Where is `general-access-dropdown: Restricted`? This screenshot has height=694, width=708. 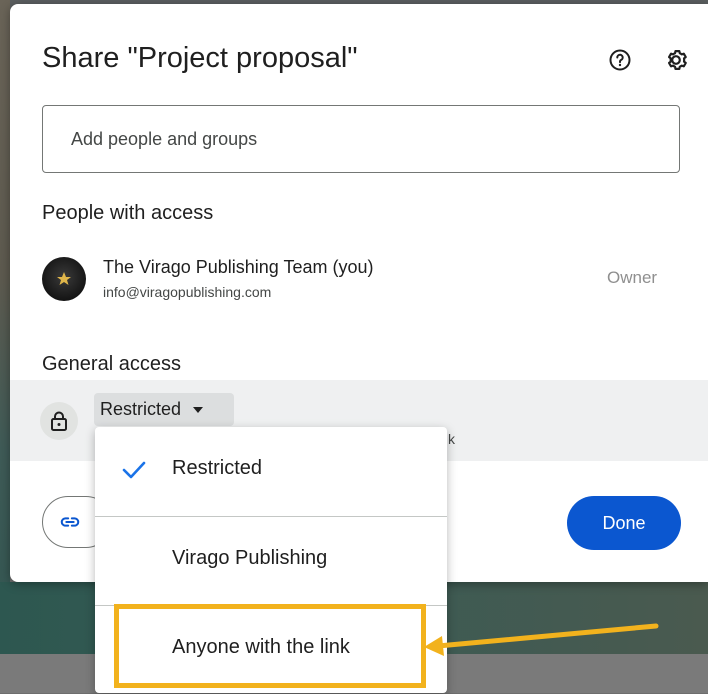 general-access-dropdown: Restricted is located at coordinates (164, 409).